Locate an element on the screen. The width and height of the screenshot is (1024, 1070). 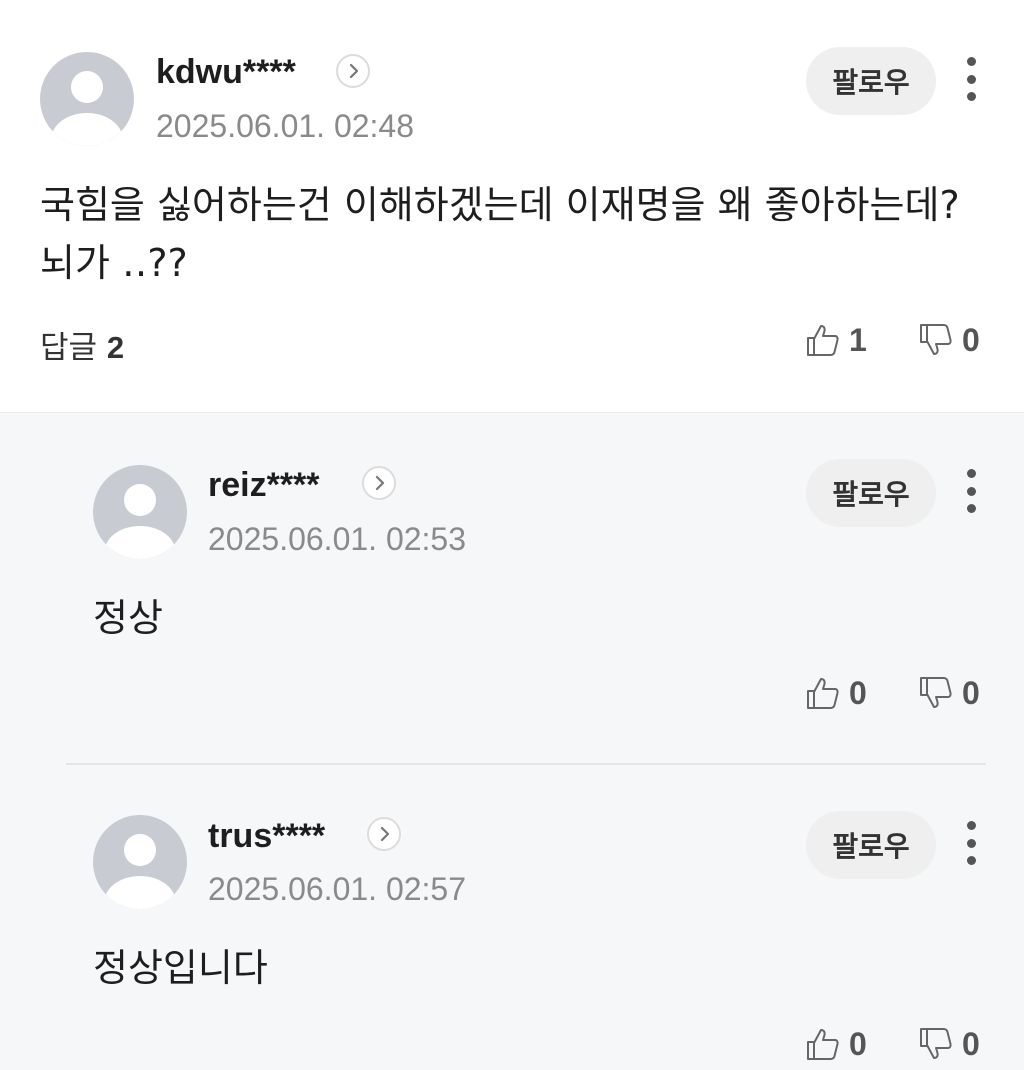
reply-count: 2 is located at coordinates (115, 347).